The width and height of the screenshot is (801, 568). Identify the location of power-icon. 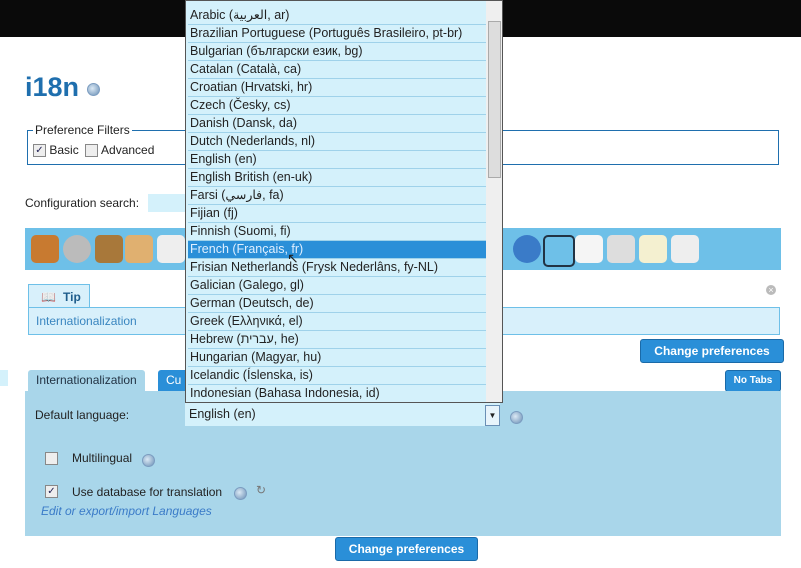
(77, 249).